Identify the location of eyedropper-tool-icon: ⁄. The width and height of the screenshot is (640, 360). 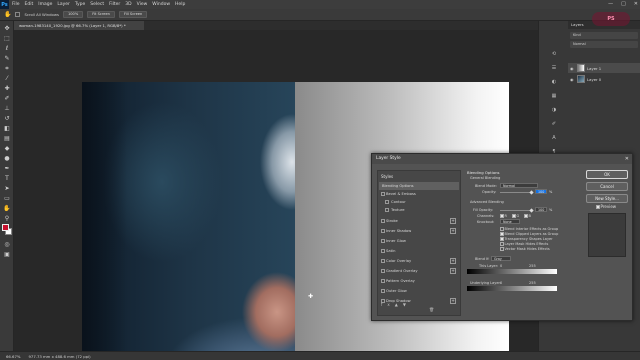
(7, 78).